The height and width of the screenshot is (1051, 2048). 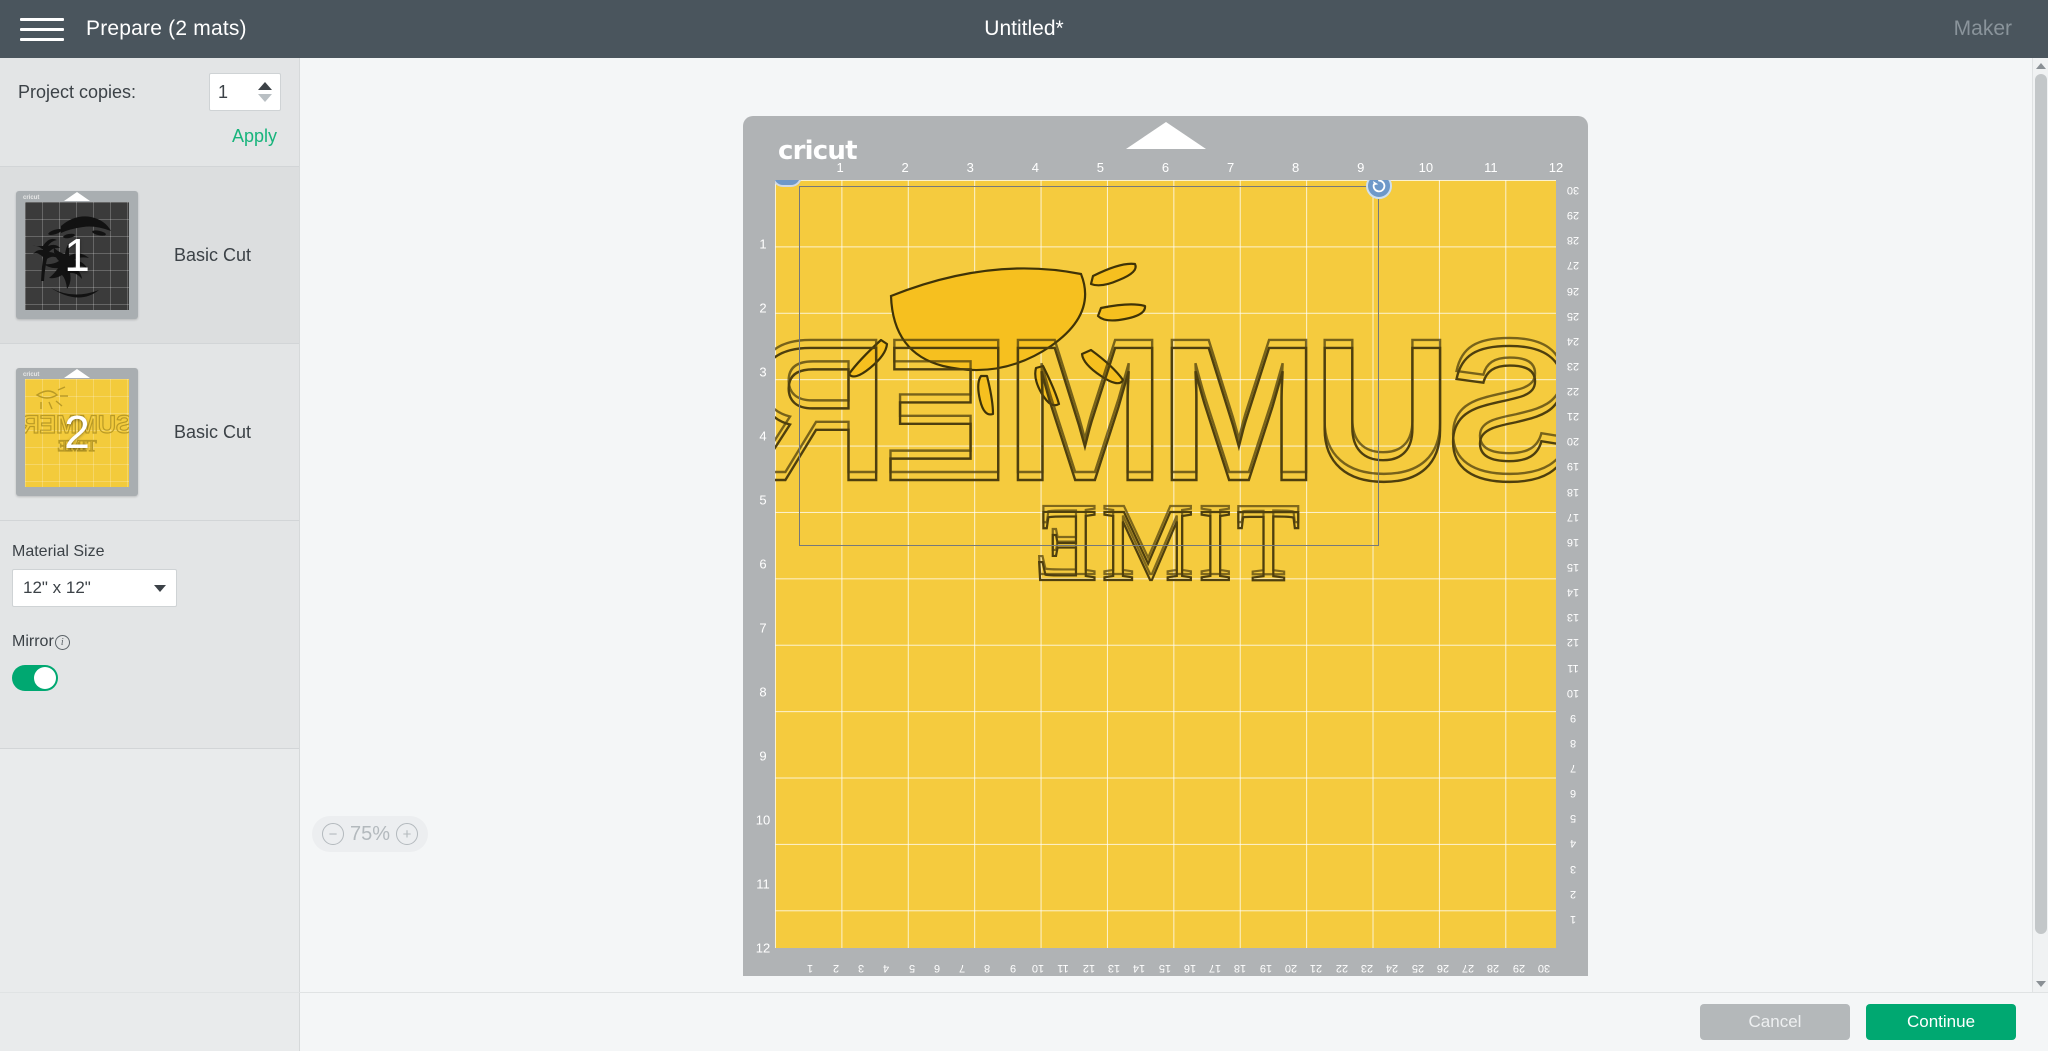 What do you see at coordinates (1573, 768) in the screenshot?
I see `ruler-right-tick: 7` at bounding box center [1573, 768].